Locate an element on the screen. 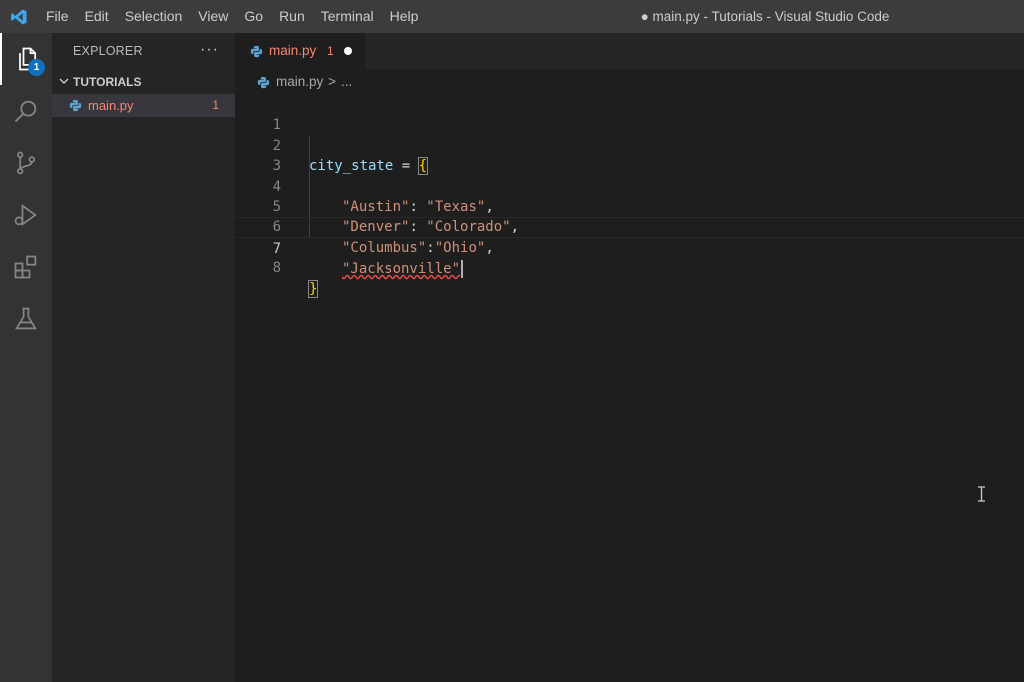 The width and height of the screenshot is (1024, 682). code-line: 4 "Austin": "Texas", is located at coordinates (629, 185).